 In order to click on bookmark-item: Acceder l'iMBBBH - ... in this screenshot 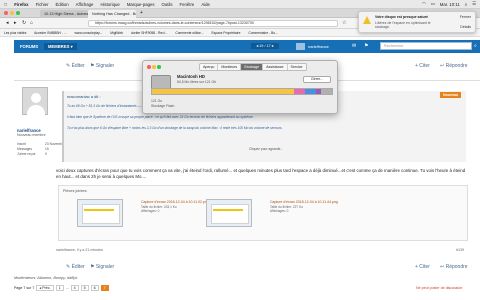, I will do `click(50, 33)`.